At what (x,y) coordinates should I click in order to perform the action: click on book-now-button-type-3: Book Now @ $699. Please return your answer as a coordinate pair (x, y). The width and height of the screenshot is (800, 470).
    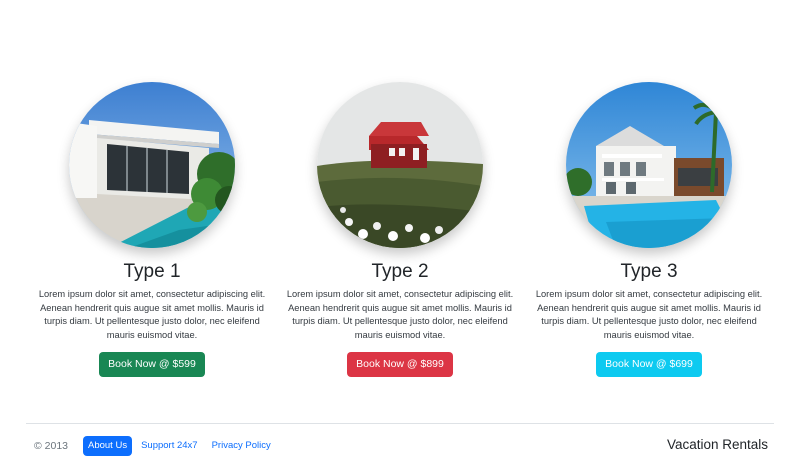
    Looking at the image, I should click on (649, 365).